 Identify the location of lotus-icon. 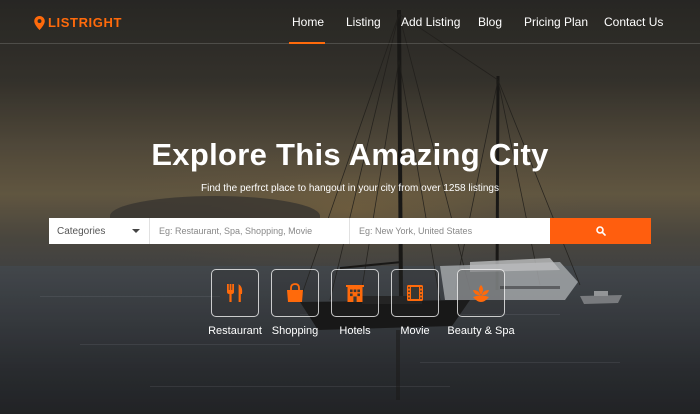
(481, 293).